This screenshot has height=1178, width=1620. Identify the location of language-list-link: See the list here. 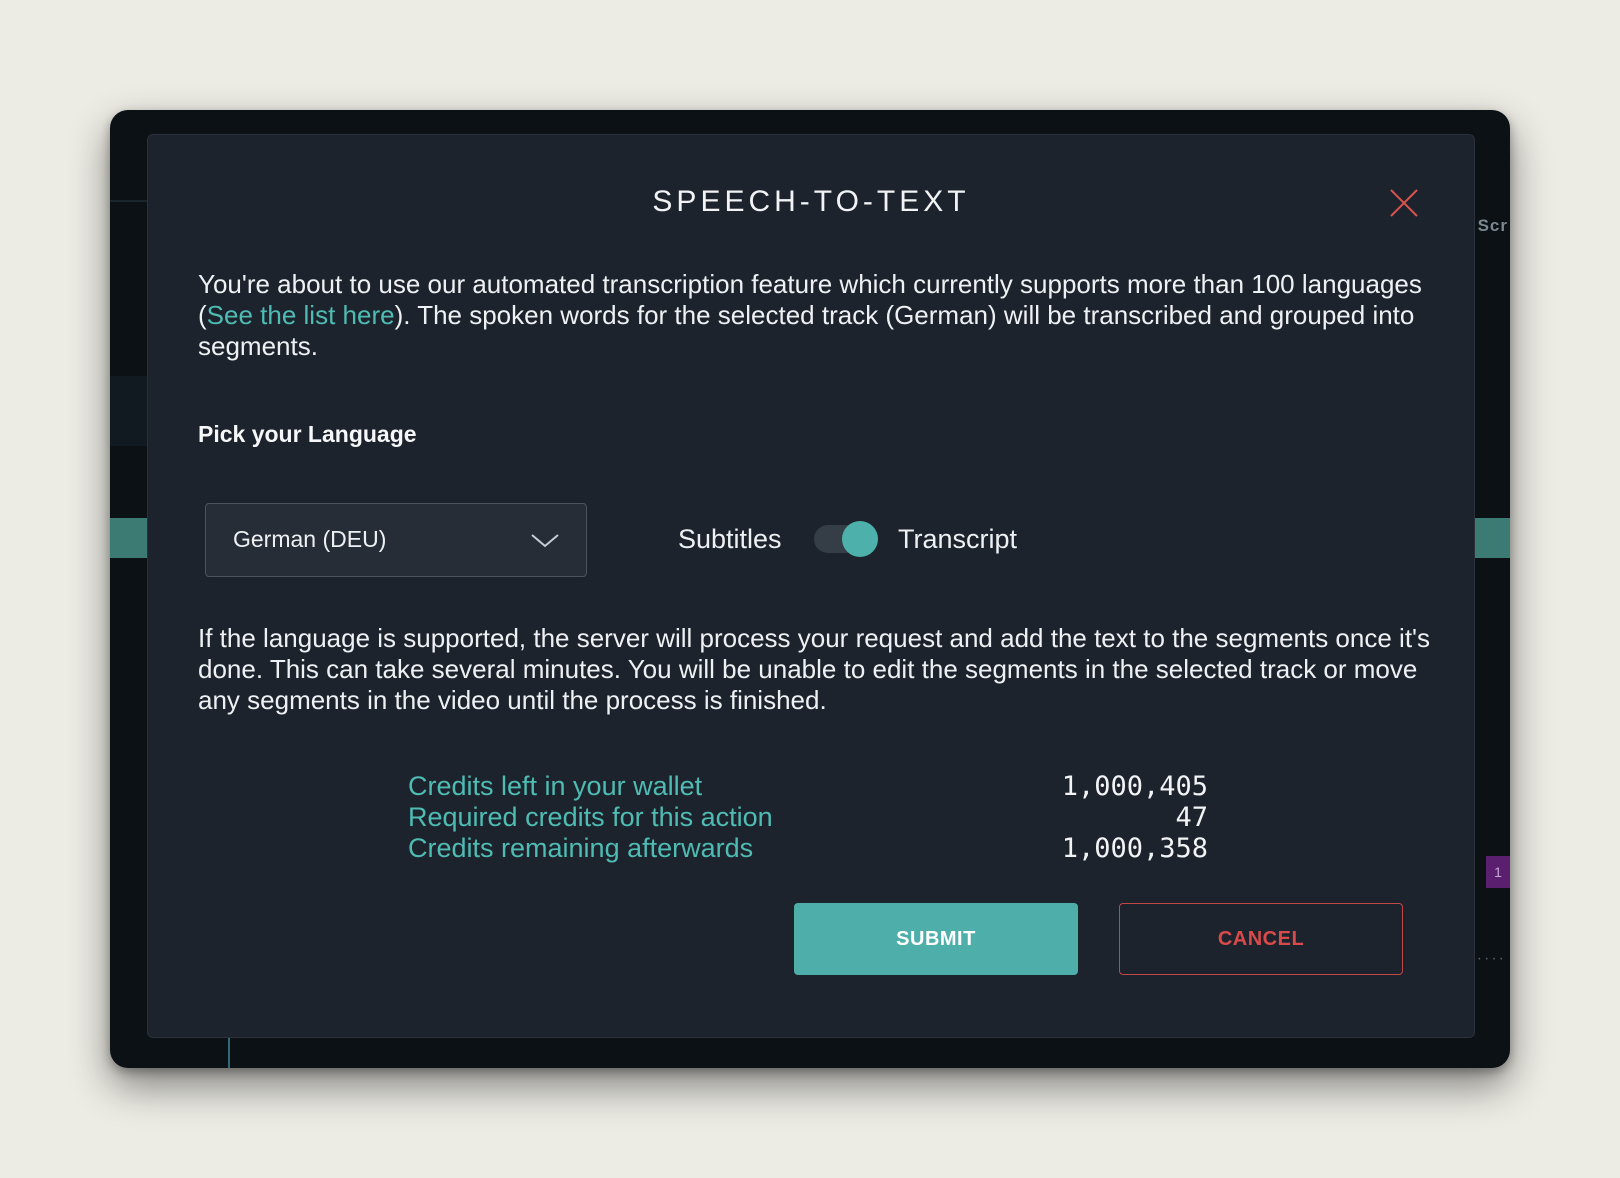
(301, 315).